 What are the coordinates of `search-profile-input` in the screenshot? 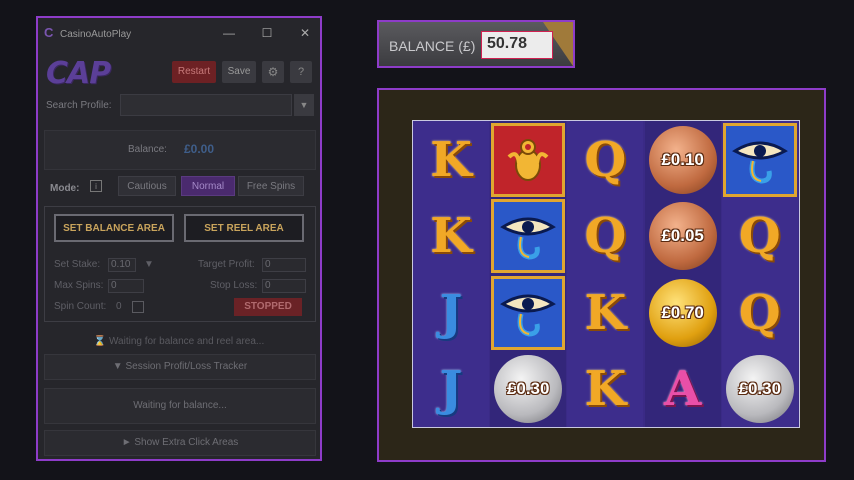 It's located at (206, 105).